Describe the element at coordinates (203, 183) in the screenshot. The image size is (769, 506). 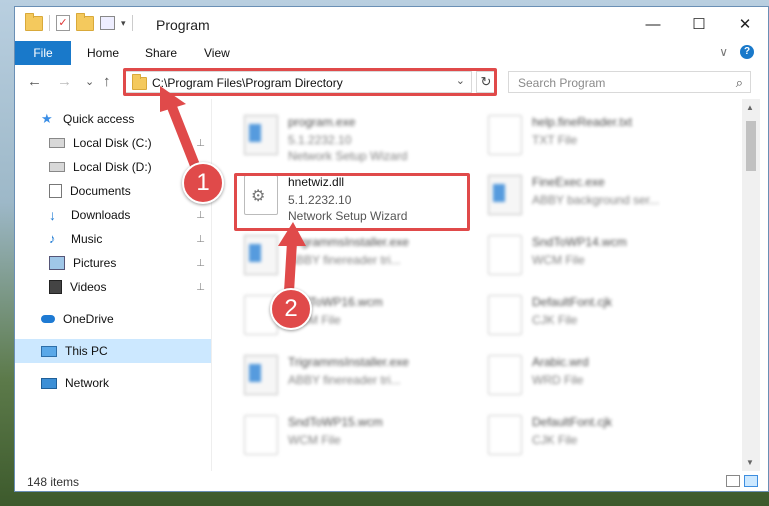
I see `step-1-badge: 1` at that location.